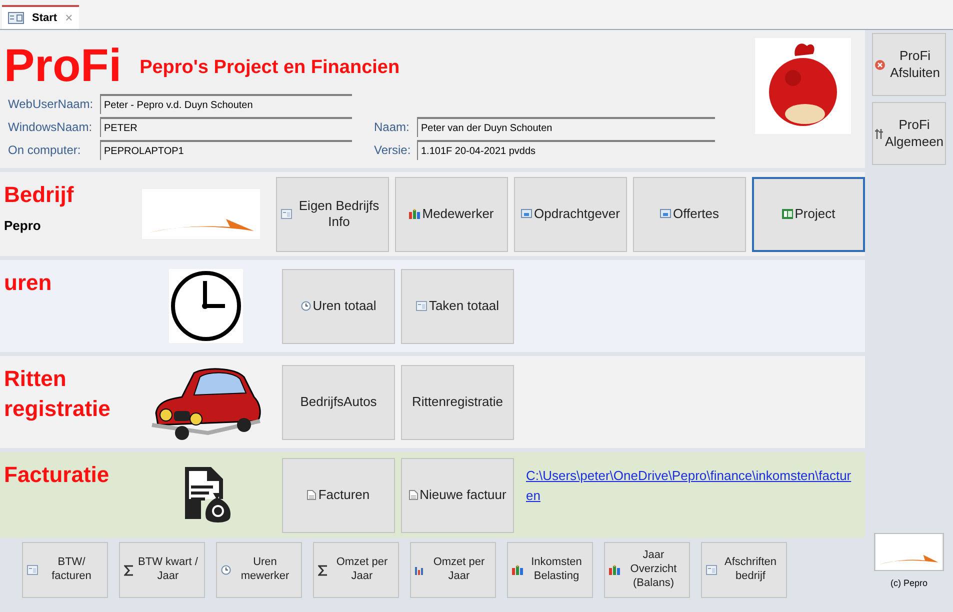 This screenshot has height=612, width=953. I want to click on menu-button: Opdrachtgever, so click(570, 214).